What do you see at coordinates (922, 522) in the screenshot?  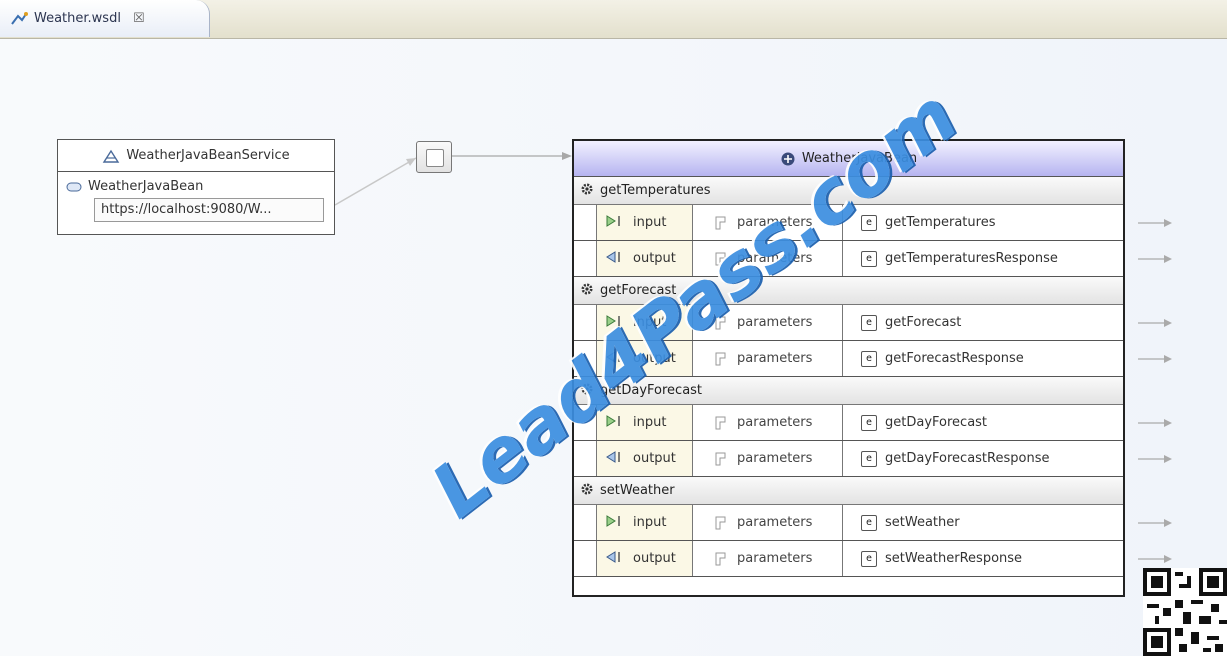 I see `element-name: setWeather` at bounding box center [922, 522].